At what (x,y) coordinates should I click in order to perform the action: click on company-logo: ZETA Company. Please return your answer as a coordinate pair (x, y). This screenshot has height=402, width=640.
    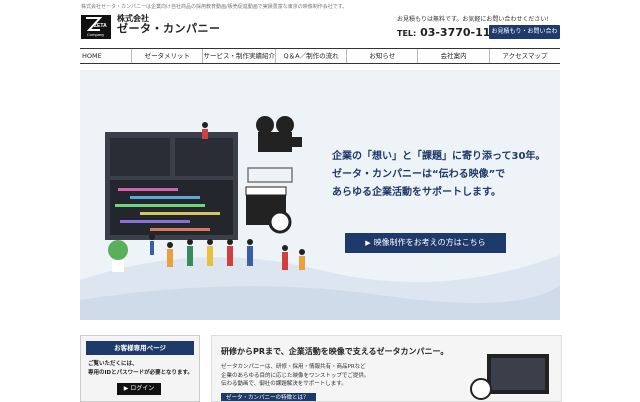
    Looking at the image, I should click on (96, 27).